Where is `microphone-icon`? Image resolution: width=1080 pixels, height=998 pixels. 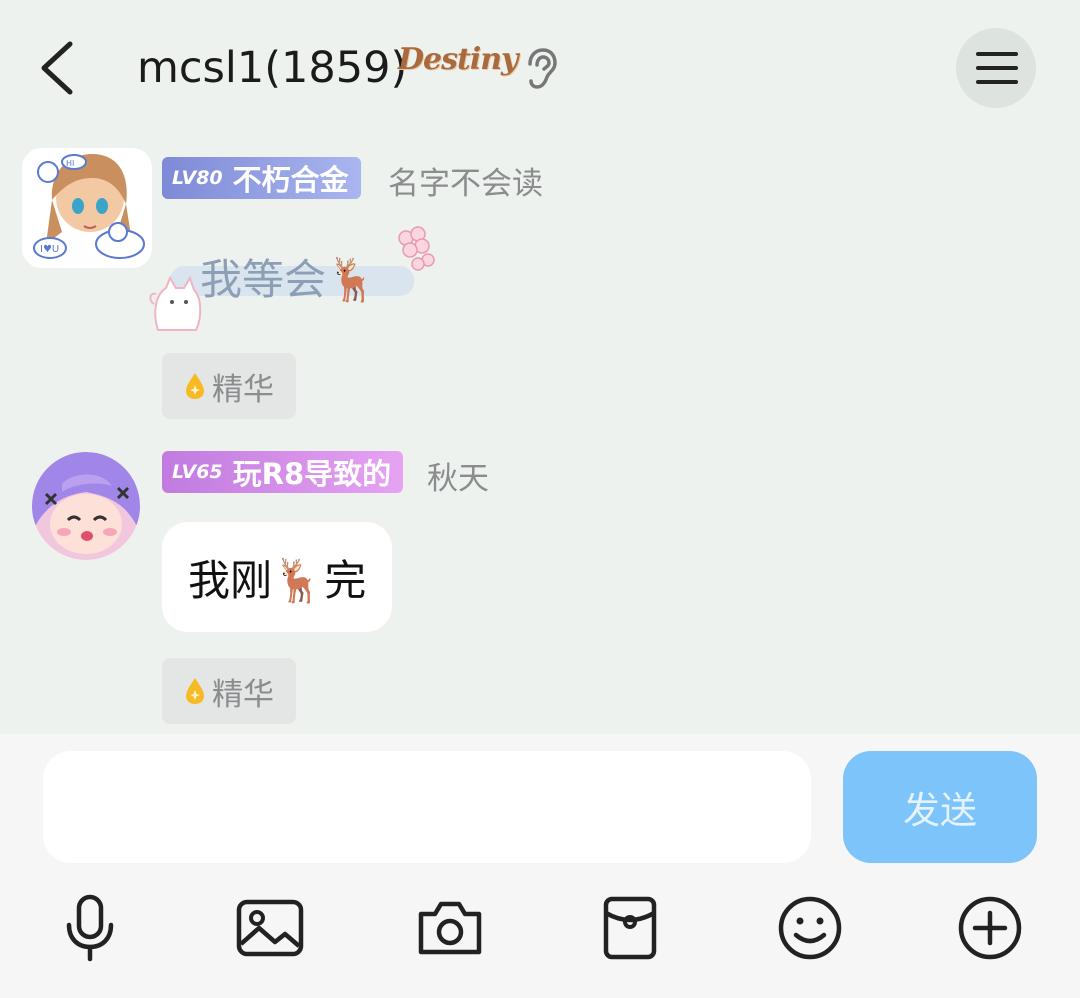 microphone-icon is located at coordinates (90, 928).